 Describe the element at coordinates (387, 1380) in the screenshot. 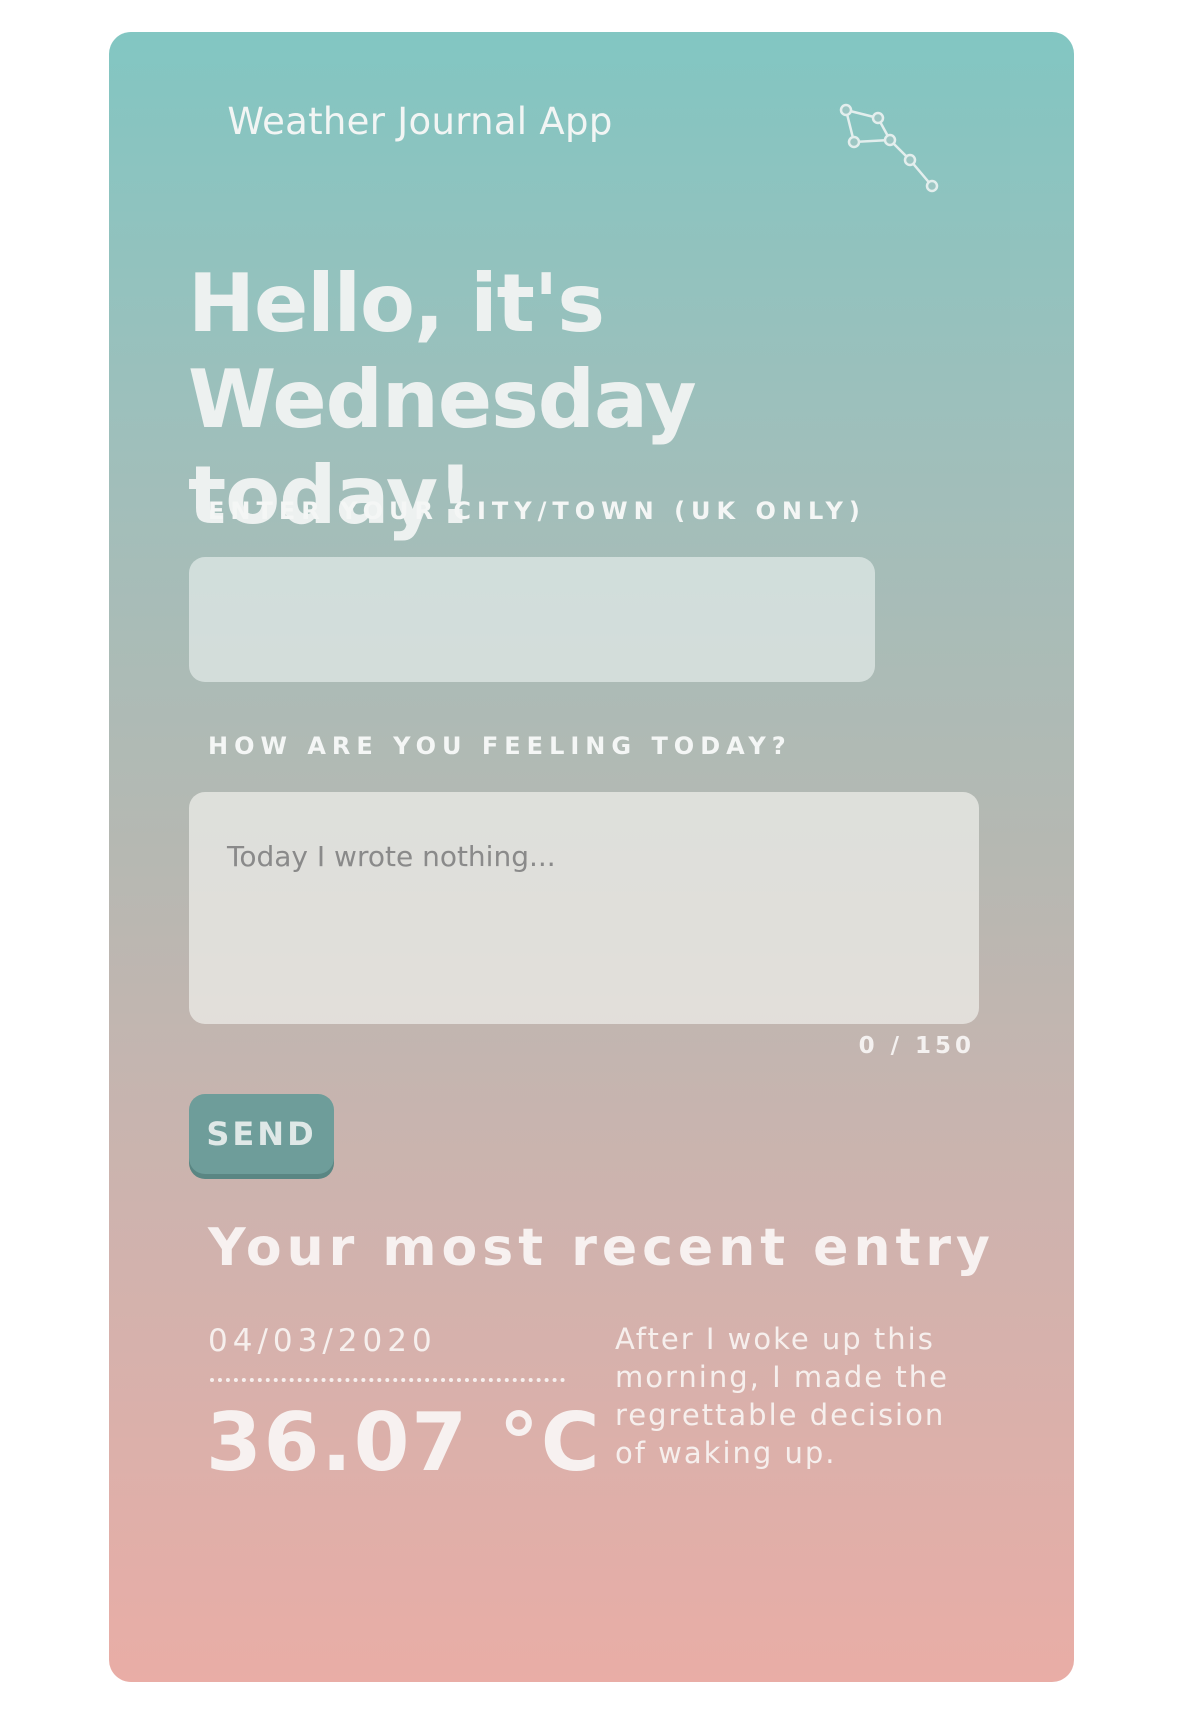

I see `entry-divider` at that location.